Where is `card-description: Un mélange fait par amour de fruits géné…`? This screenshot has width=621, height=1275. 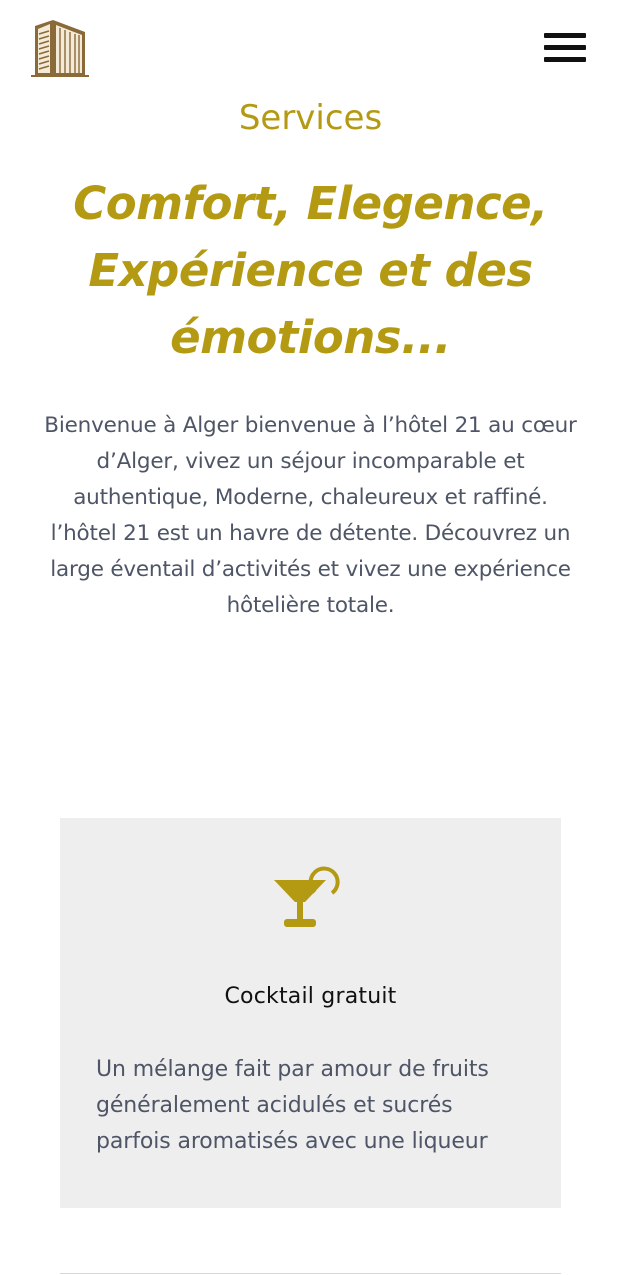 card-description: Un mélange fait par amour de fruits géné… is located at coordinates (315, 1106).